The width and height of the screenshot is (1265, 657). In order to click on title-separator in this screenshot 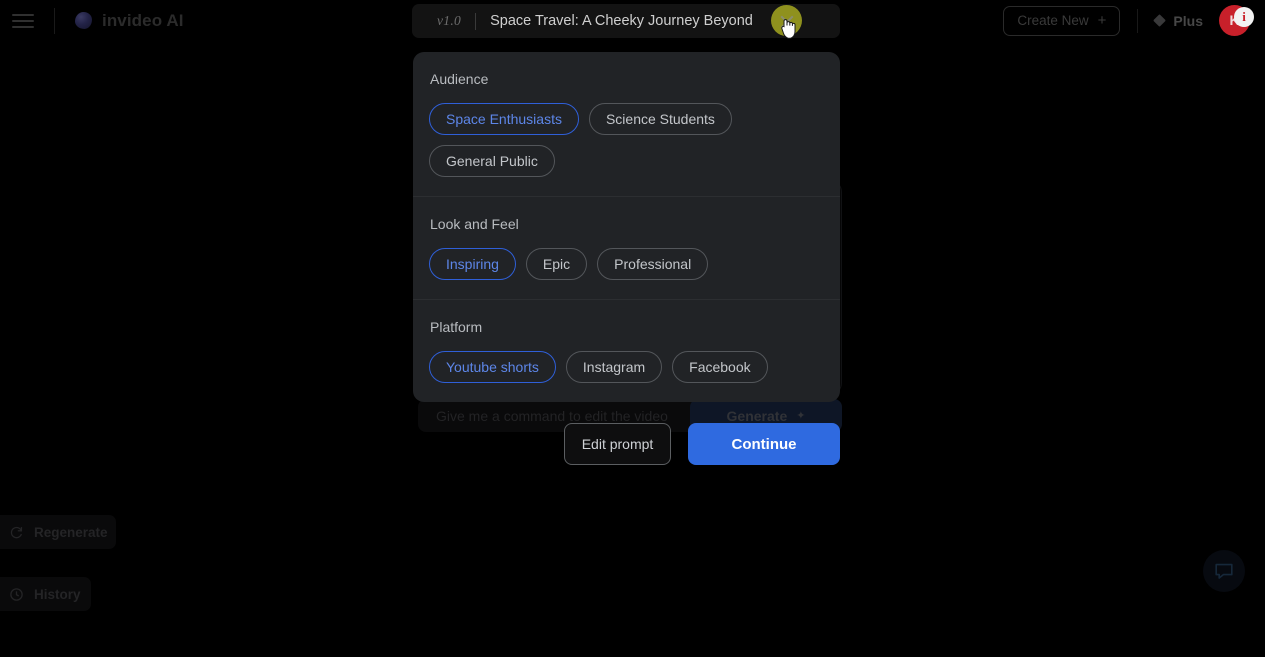, I will do `click(476, 21)`.